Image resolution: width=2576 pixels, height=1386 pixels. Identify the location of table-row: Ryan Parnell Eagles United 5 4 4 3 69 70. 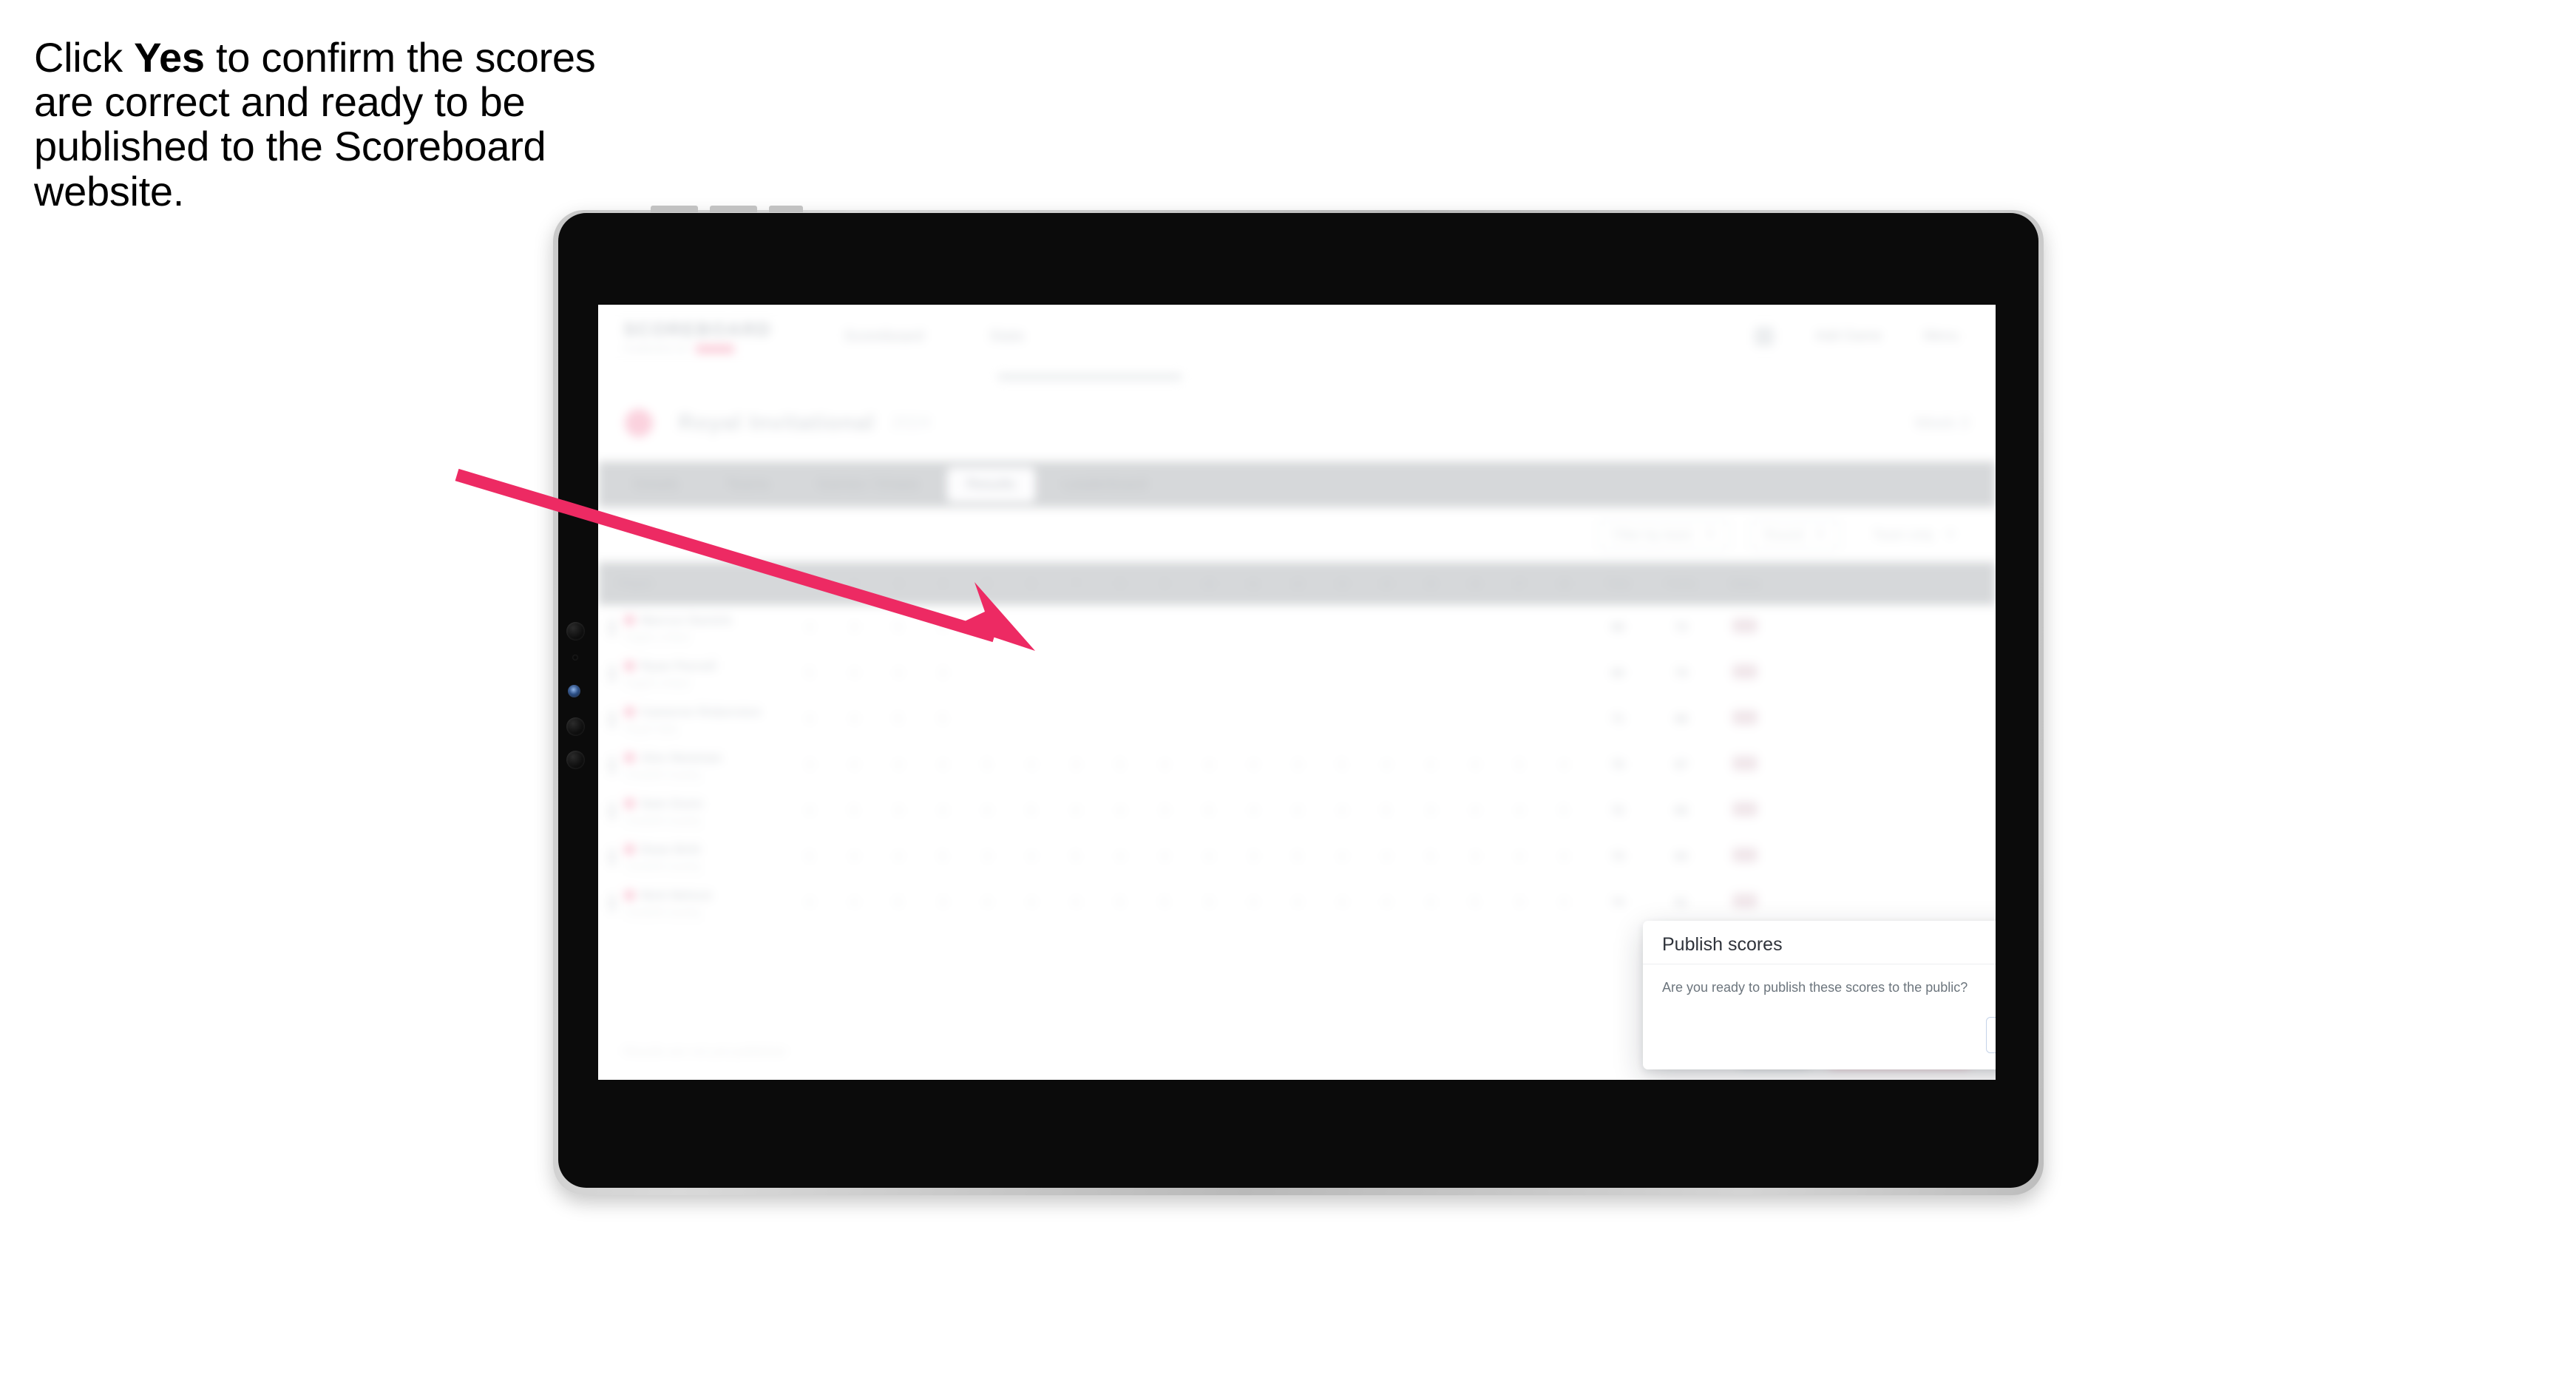
(1297, 674).